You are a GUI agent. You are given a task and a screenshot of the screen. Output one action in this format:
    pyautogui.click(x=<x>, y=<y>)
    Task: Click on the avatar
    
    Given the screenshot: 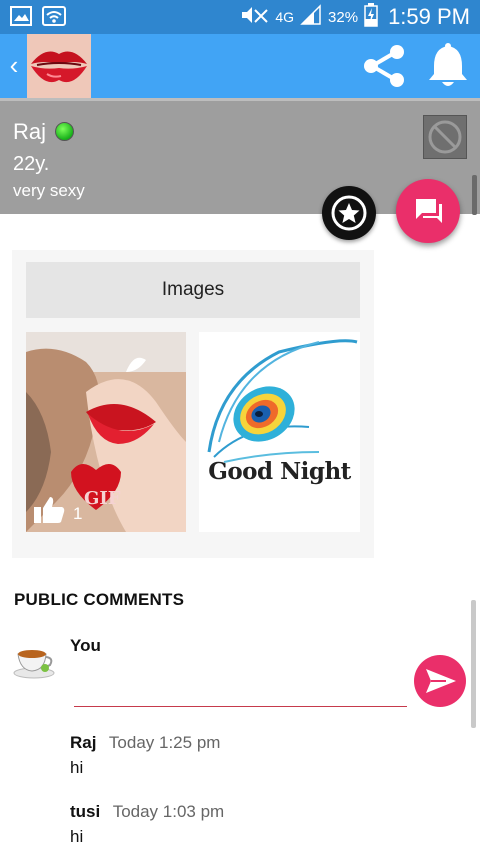 What is the action you would take?
    pyautogui.click(x=59, y=66)
    